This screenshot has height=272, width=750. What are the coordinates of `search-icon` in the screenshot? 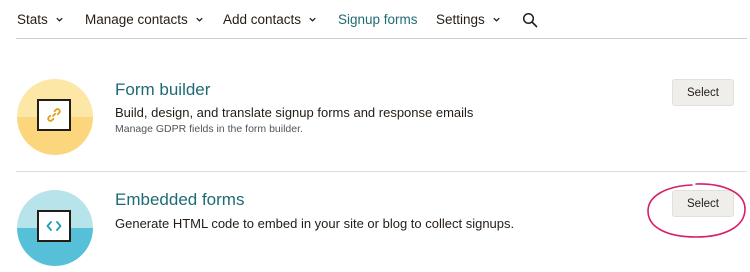 It's located at (530, 20).